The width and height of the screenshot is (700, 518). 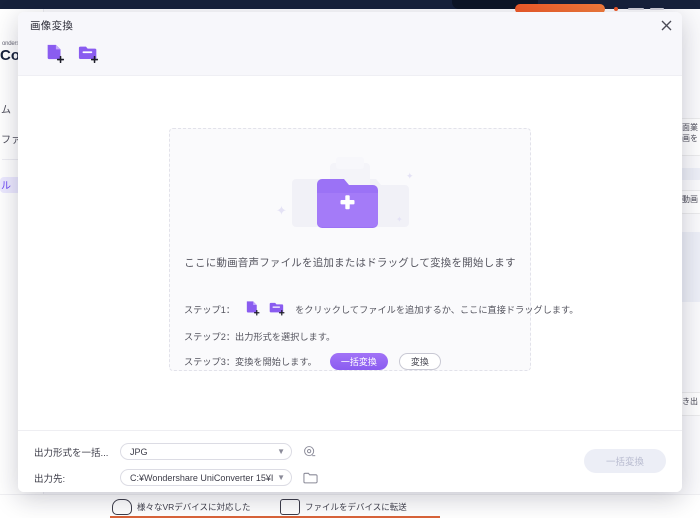 What do you see at coordinates (410, 175) in the screenshot?
I see `sparkle-icon-right-top: ✦` at bounding box center [410, 175].